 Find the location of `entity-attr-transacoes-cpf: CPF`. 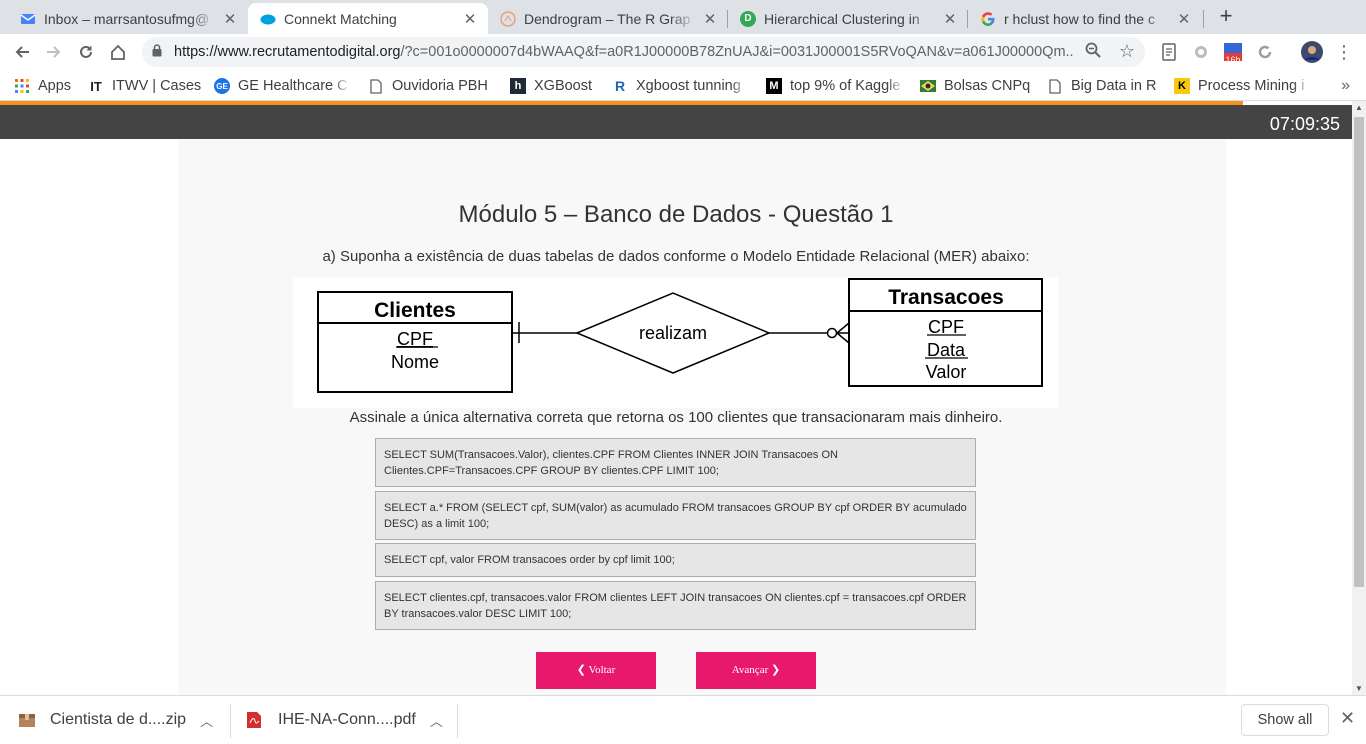

entity-attr-transacoes-cpf: CPF is located at coordinates (946, 327).